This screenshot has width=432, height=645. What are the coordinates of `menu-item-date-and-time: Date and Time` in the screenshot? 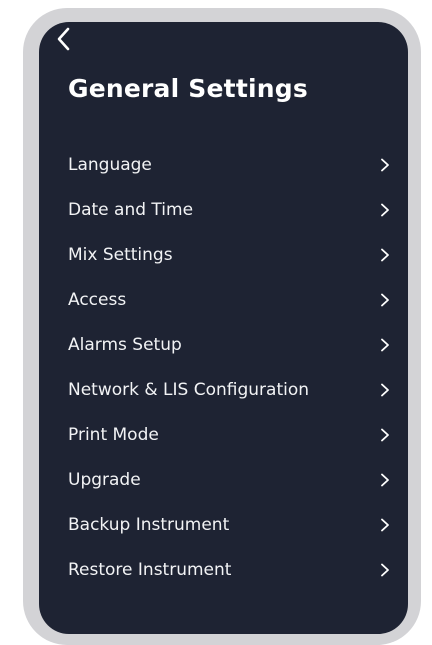 It's located at (223, 209).